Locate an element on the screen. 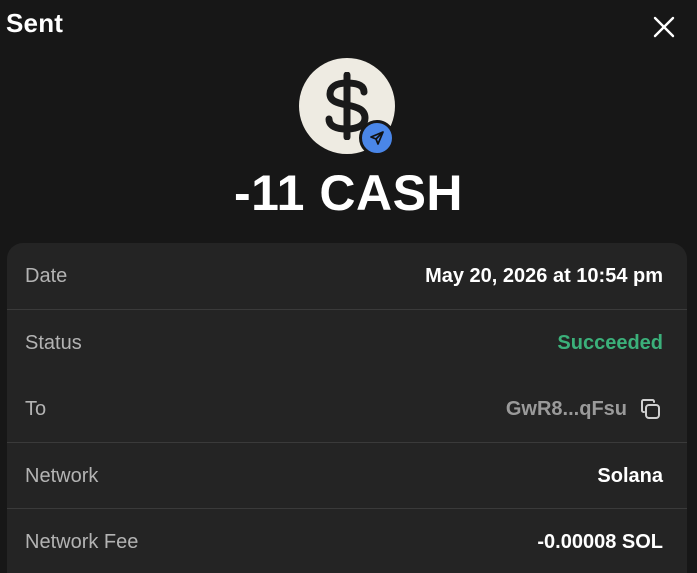  token-avatar is located at coordinates (347, 107).